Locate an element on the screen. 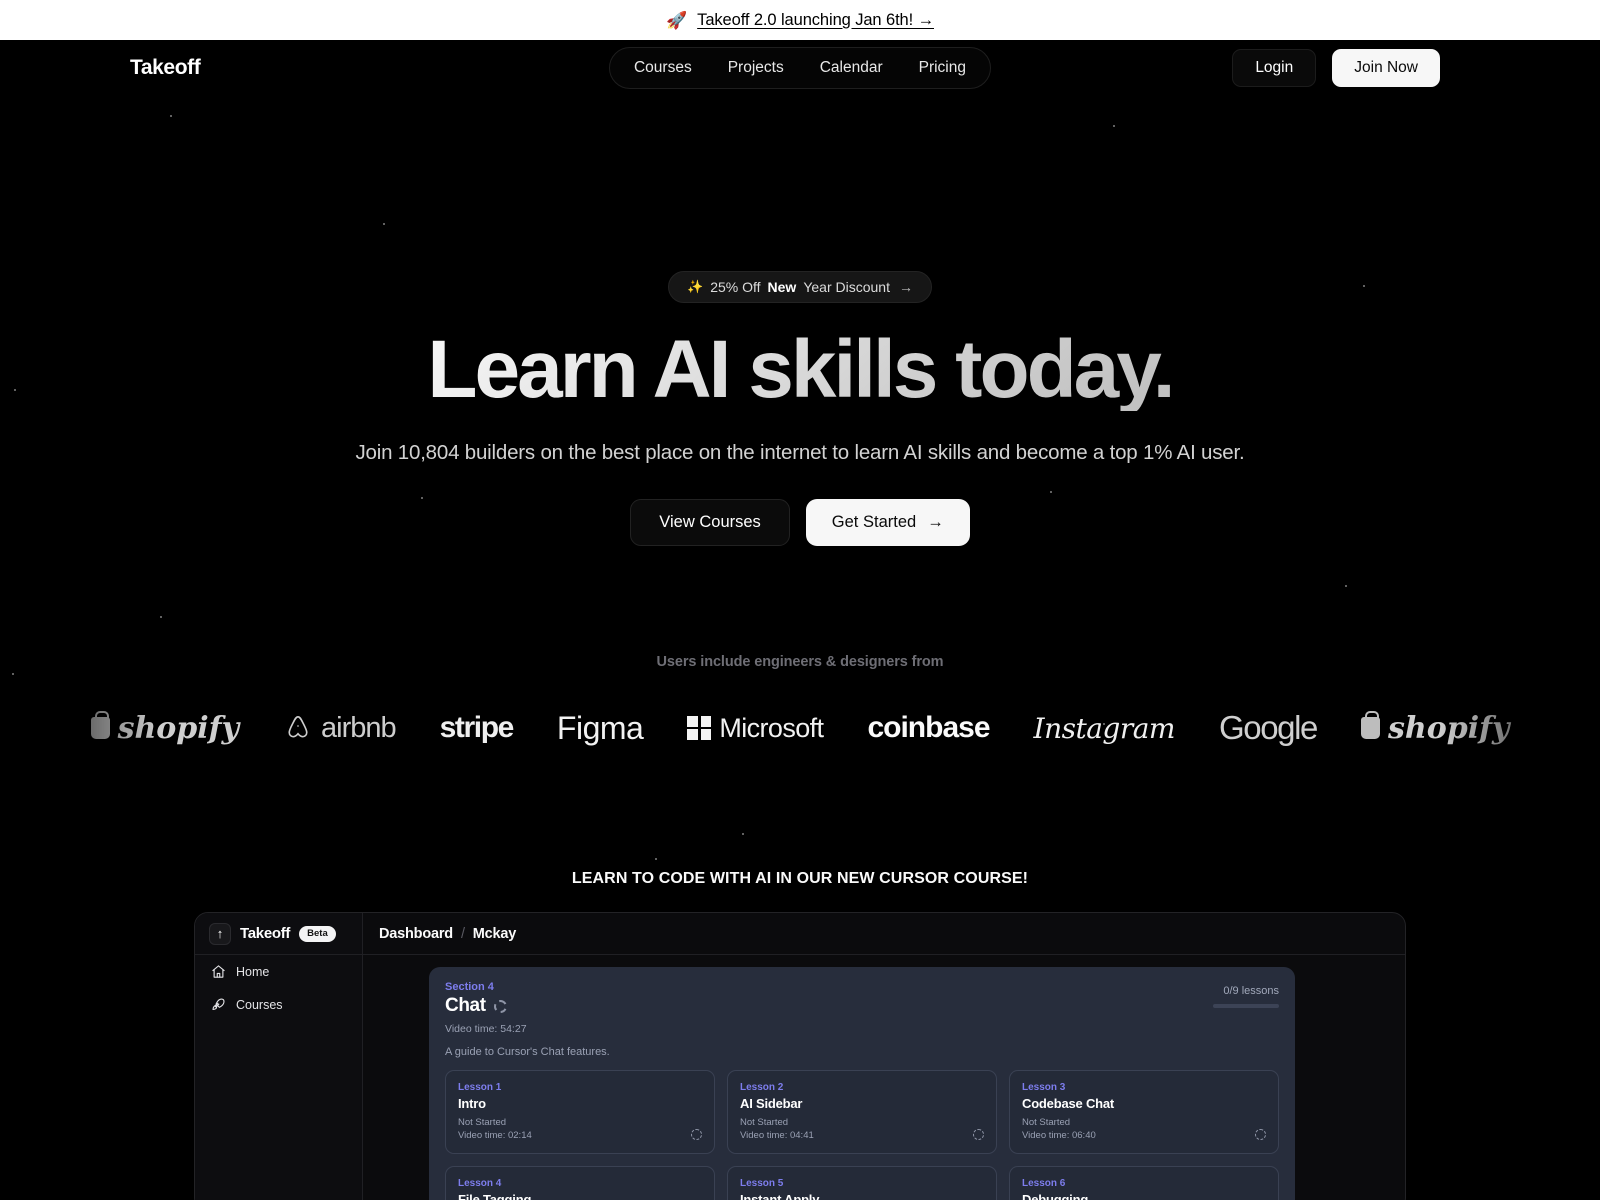  progress-bar is located at coordinates (1246, 1006).